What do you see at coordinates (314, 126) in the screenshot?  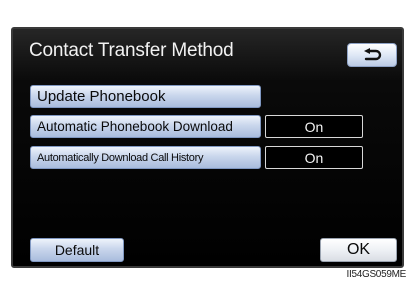 I see `automatic-phonebook-download-value: On` at bounding box center [314, 126].